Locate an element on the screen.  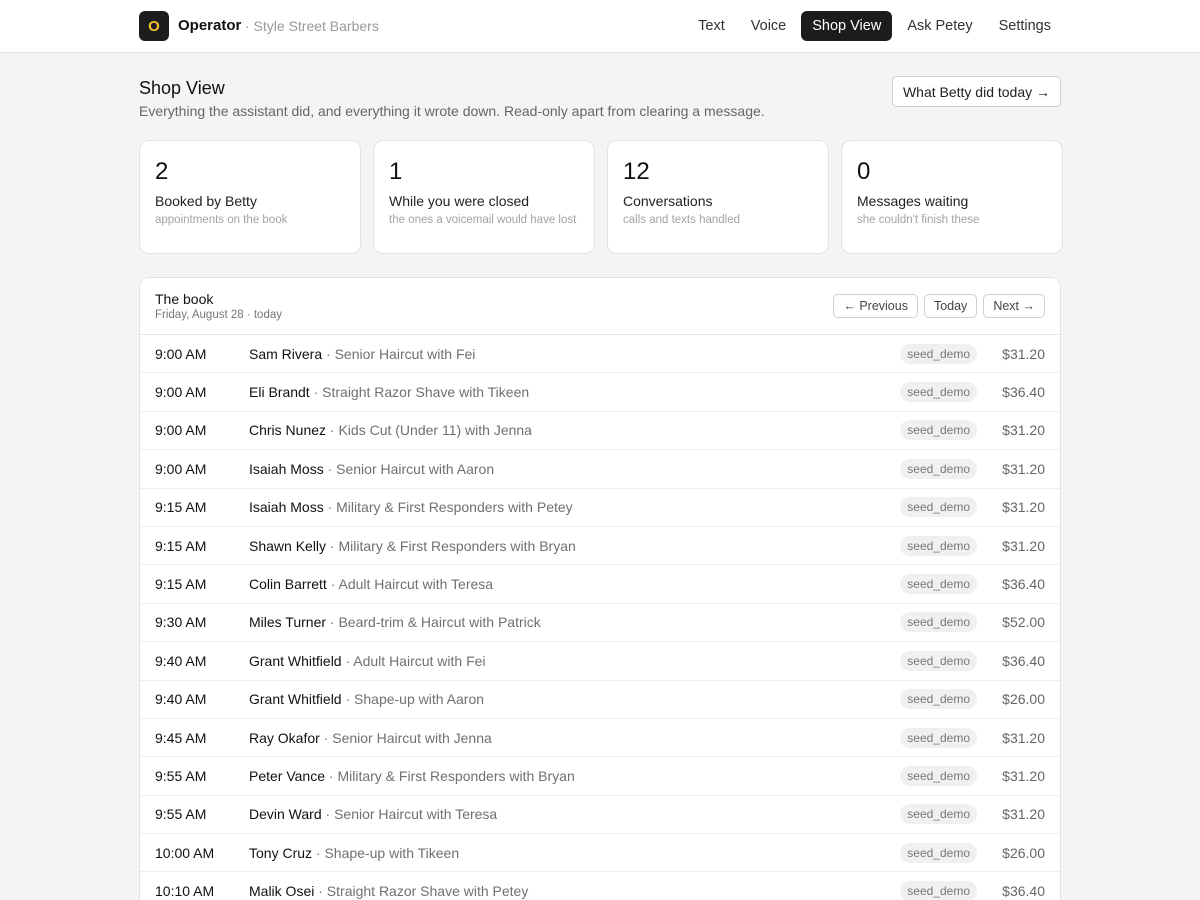
appointment-details: Grant Whitfield · Shape-up with Aaron is located at coordinates (366, 699).